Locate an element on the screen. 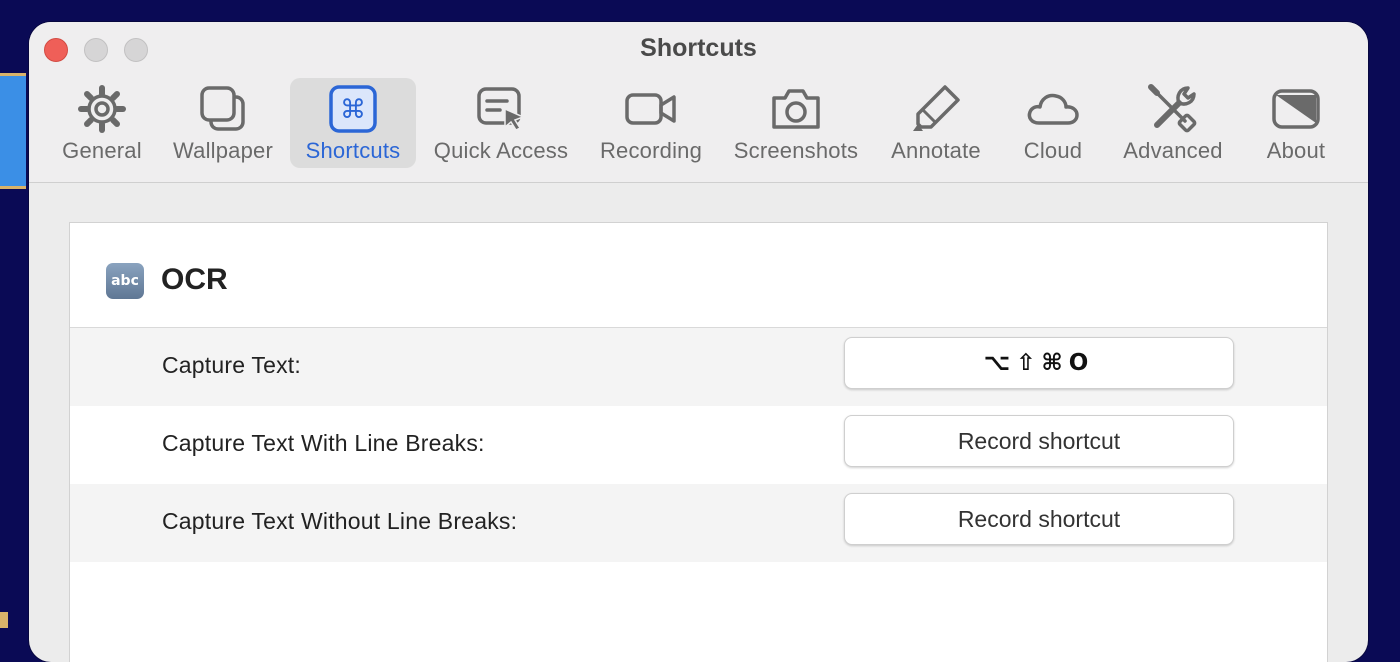 This screenshot has height=662, width=1400. tab-label: General is located at coordinates (102, 150).